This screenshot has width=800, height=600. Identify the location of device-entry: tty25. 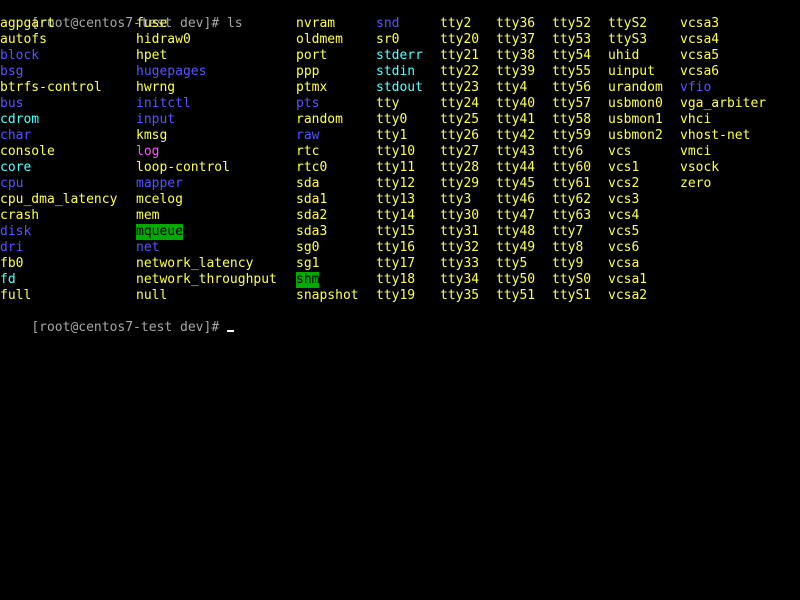
(460, 119).